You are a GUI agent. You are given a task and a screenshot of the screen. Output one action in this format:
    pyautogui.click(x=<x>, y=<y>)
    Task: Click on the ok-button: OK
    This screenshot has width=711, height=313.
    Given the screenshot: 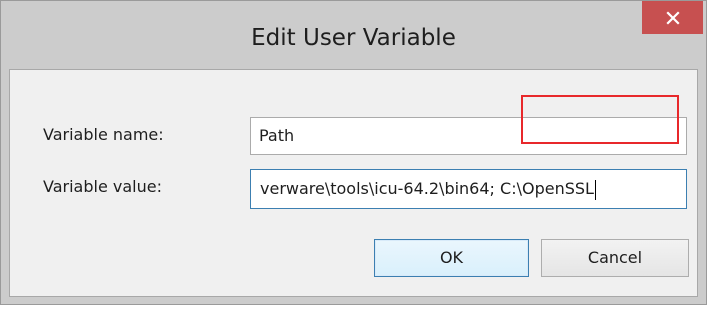 What is the action you would take?
    pyautogui.click(x=451, y=258)
    